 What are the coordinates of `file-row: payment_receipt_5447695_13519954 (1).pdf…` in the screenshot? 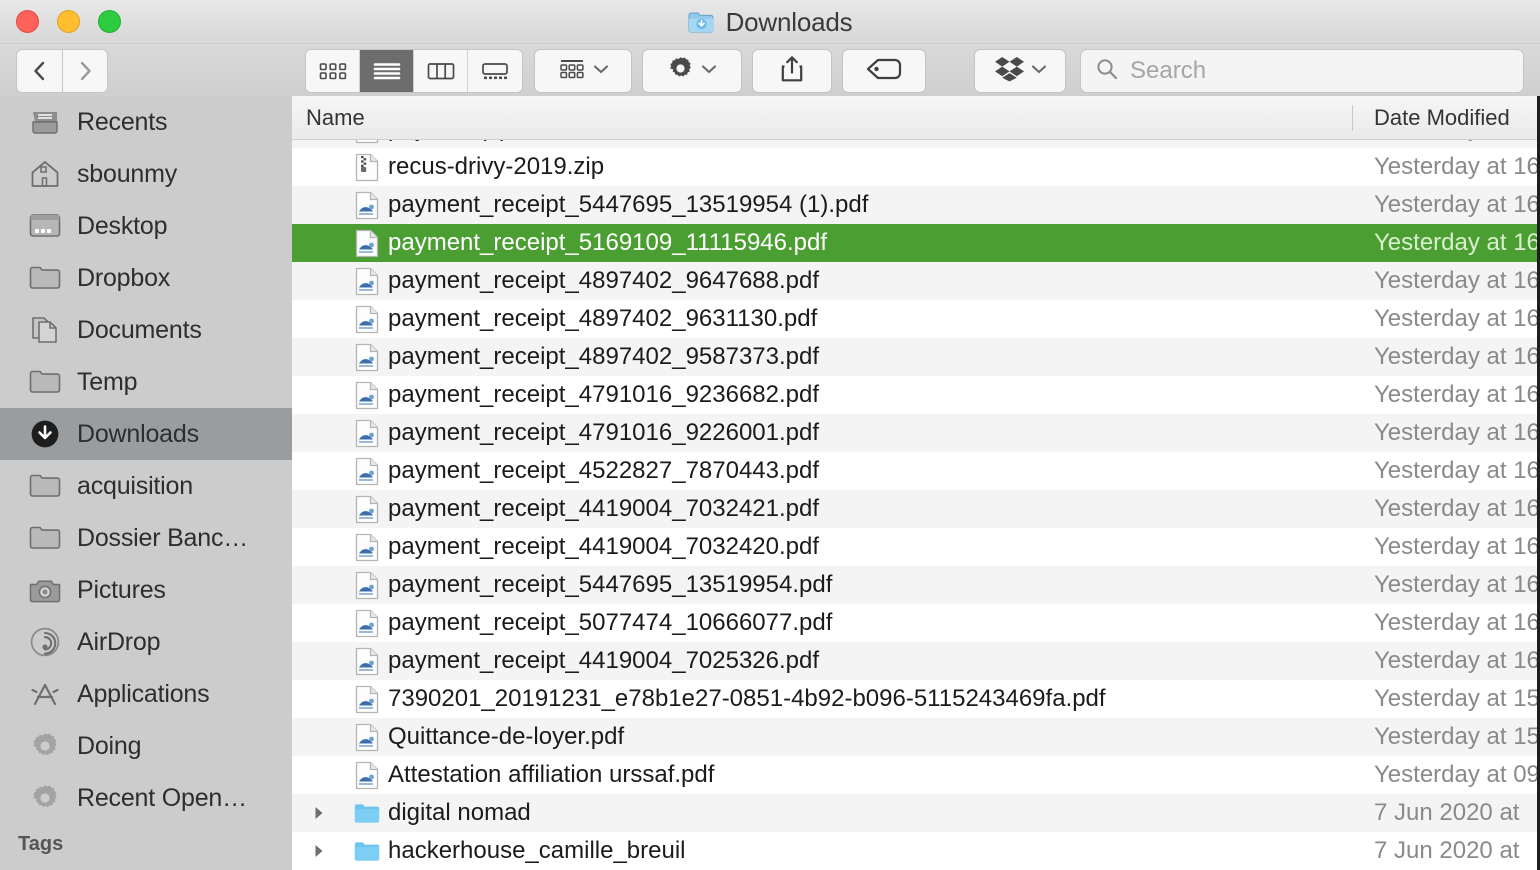 It's located at (916, 205).